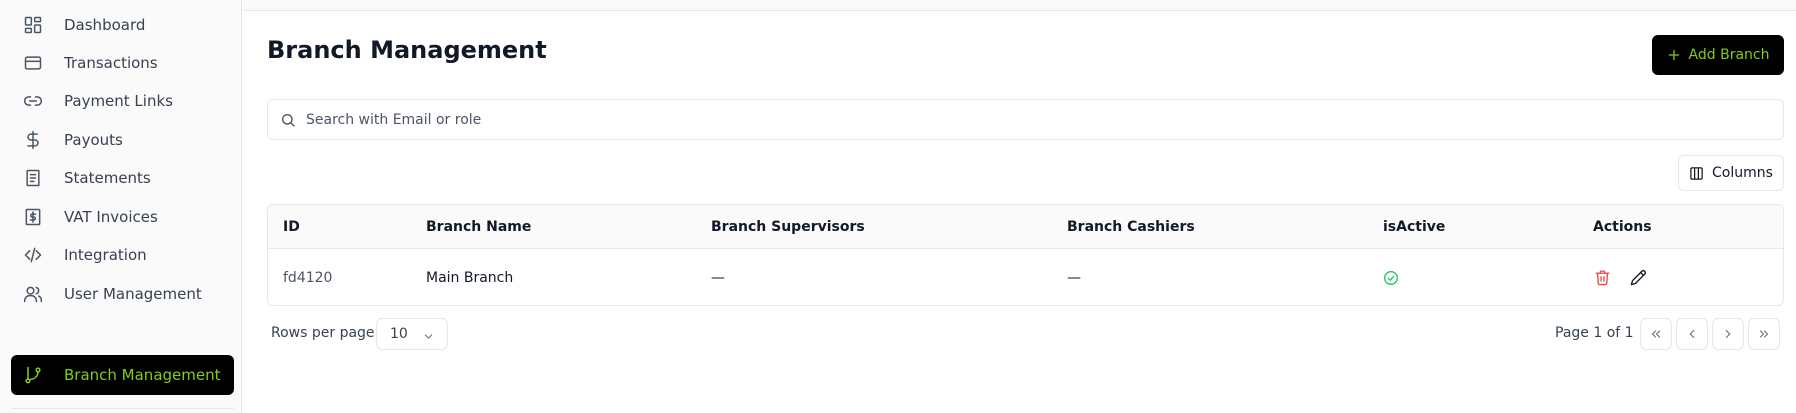 The image size is (1796, 413). What do you see at coordinates (33, 255) in the screenshot?
I see `code-icon` at bounding box center [33, 255].